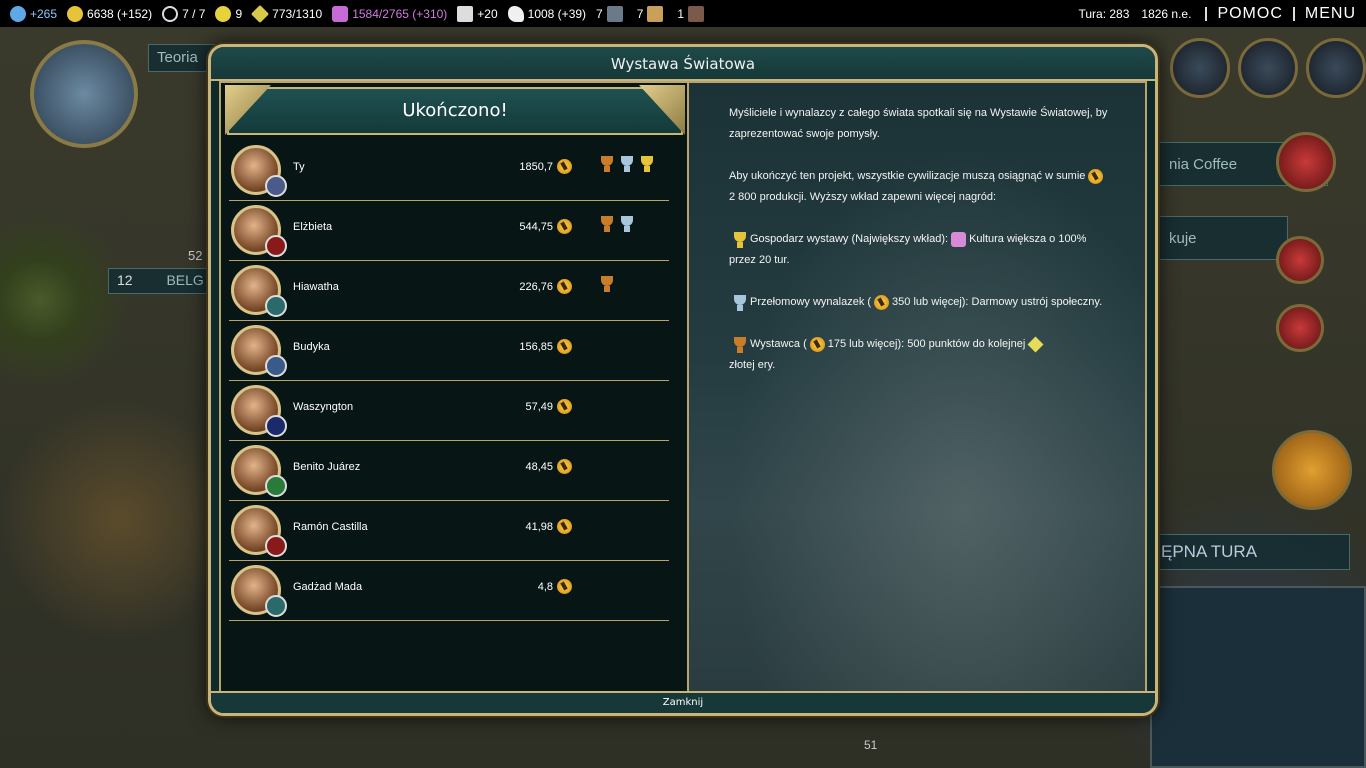 Image resolution: width=1366 pixels, height=768 pixels. Describe the element at coordinates (696, 13) in the screenshot. I see `artifact-icon` at that location.